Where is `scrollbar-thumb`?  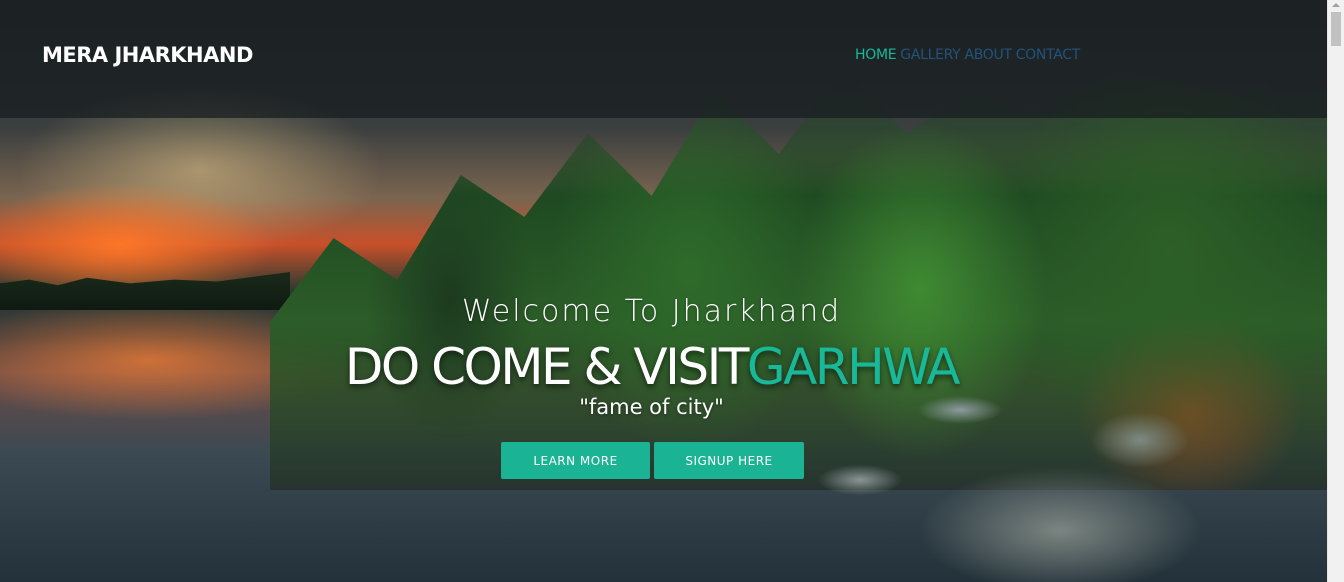
scrollbar-thumb is located at coordinates (1336, 29).